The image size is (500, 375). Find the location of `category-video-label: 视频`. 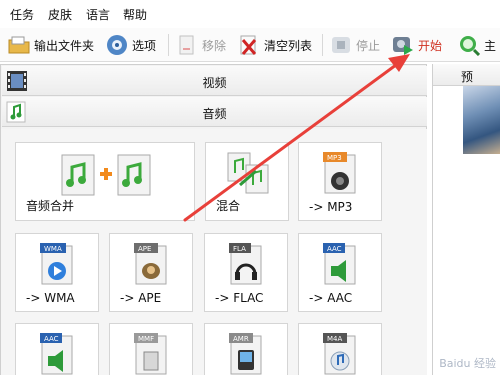

category-video-label: 视频 is located at coordinates (214, 83).